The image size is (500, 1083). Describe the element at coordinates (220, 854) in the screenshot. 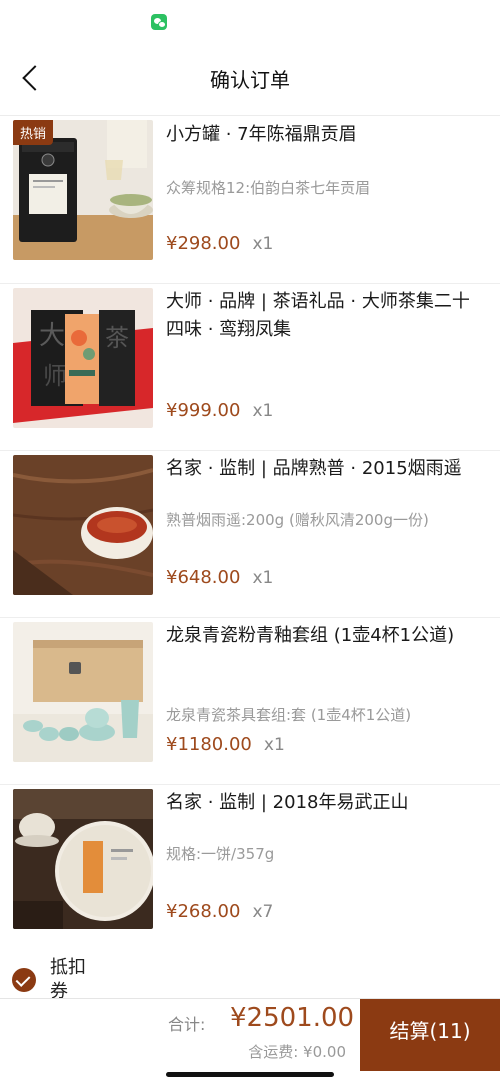

I see `product-spec: 规格:一饼/357g` at that location.